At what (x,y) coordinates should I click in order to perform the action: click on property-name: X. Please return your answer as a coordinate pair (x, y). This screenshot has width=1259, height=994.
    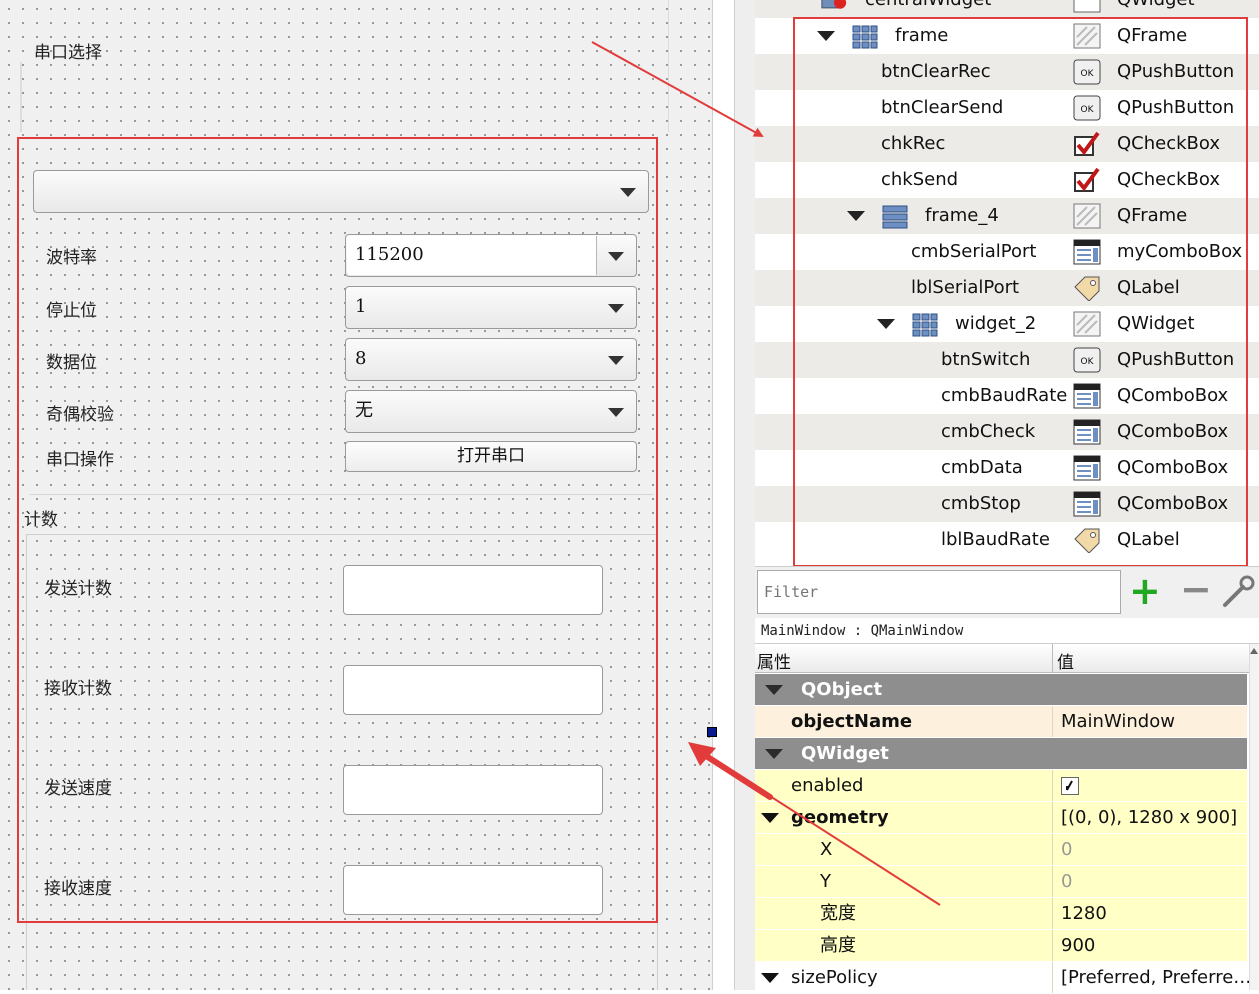
    Looking at the image, I should click on (826, 849).